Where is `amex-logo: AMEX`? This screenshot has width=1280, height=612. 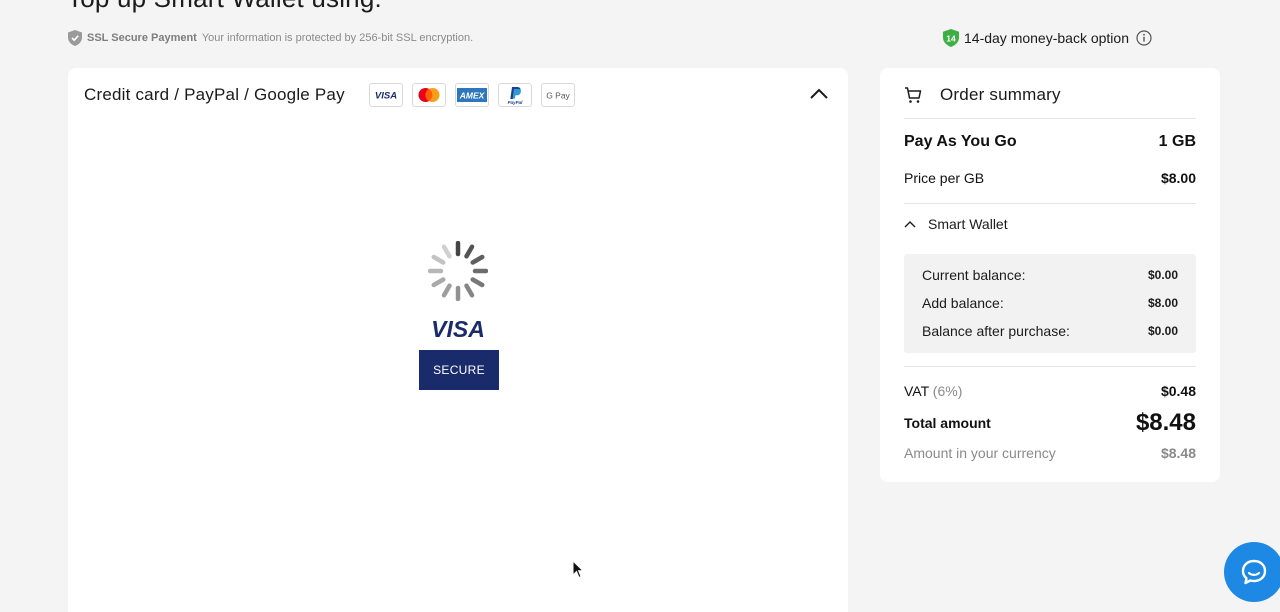 amex-logo: AMEX is located at coordinates (471, 95).